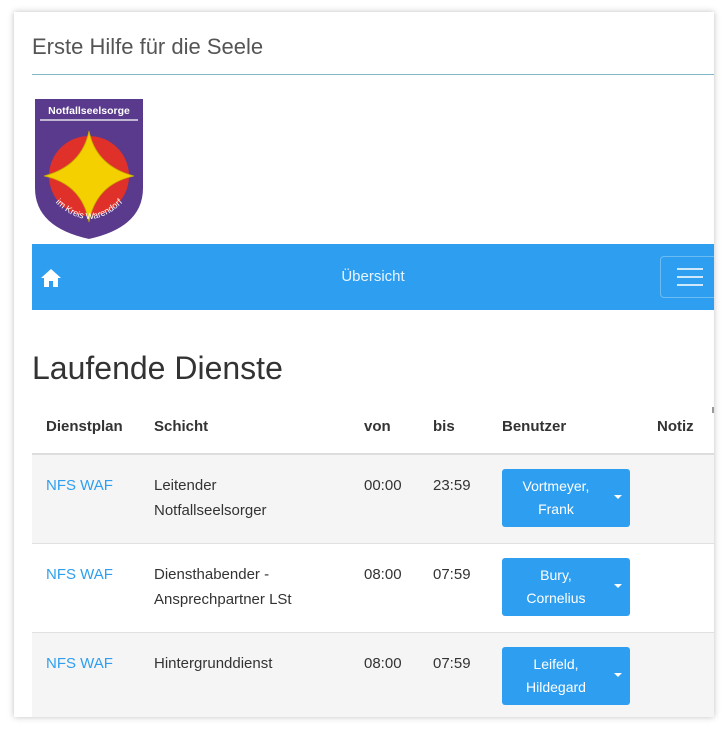 The height and width of the screenshot is (729, 725). What do you see at coordinates (157, 368) in the screenshot?
I see `page-title: Laufende Dienste` at bounding box center [157, 368].